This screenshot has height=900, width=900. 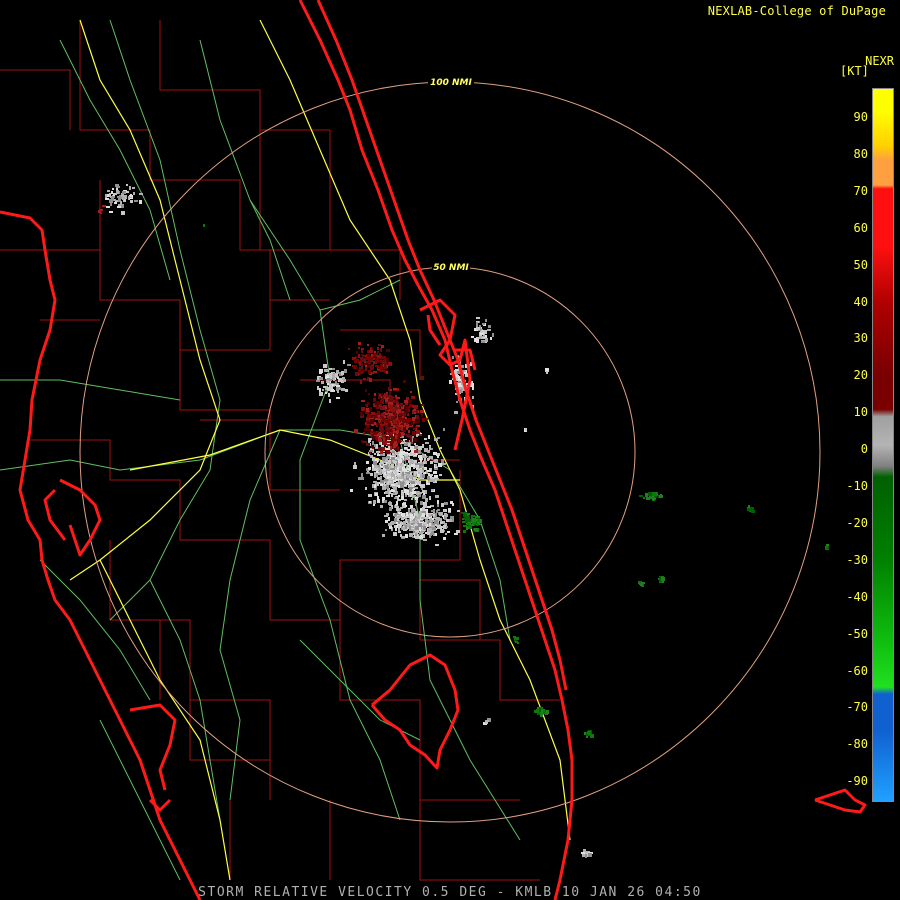 What do you see at coordinates (796, 11) in the screenshot?
I see `credit-label: NEXLAB-College of DuPage` at bounding box center [796, 11].